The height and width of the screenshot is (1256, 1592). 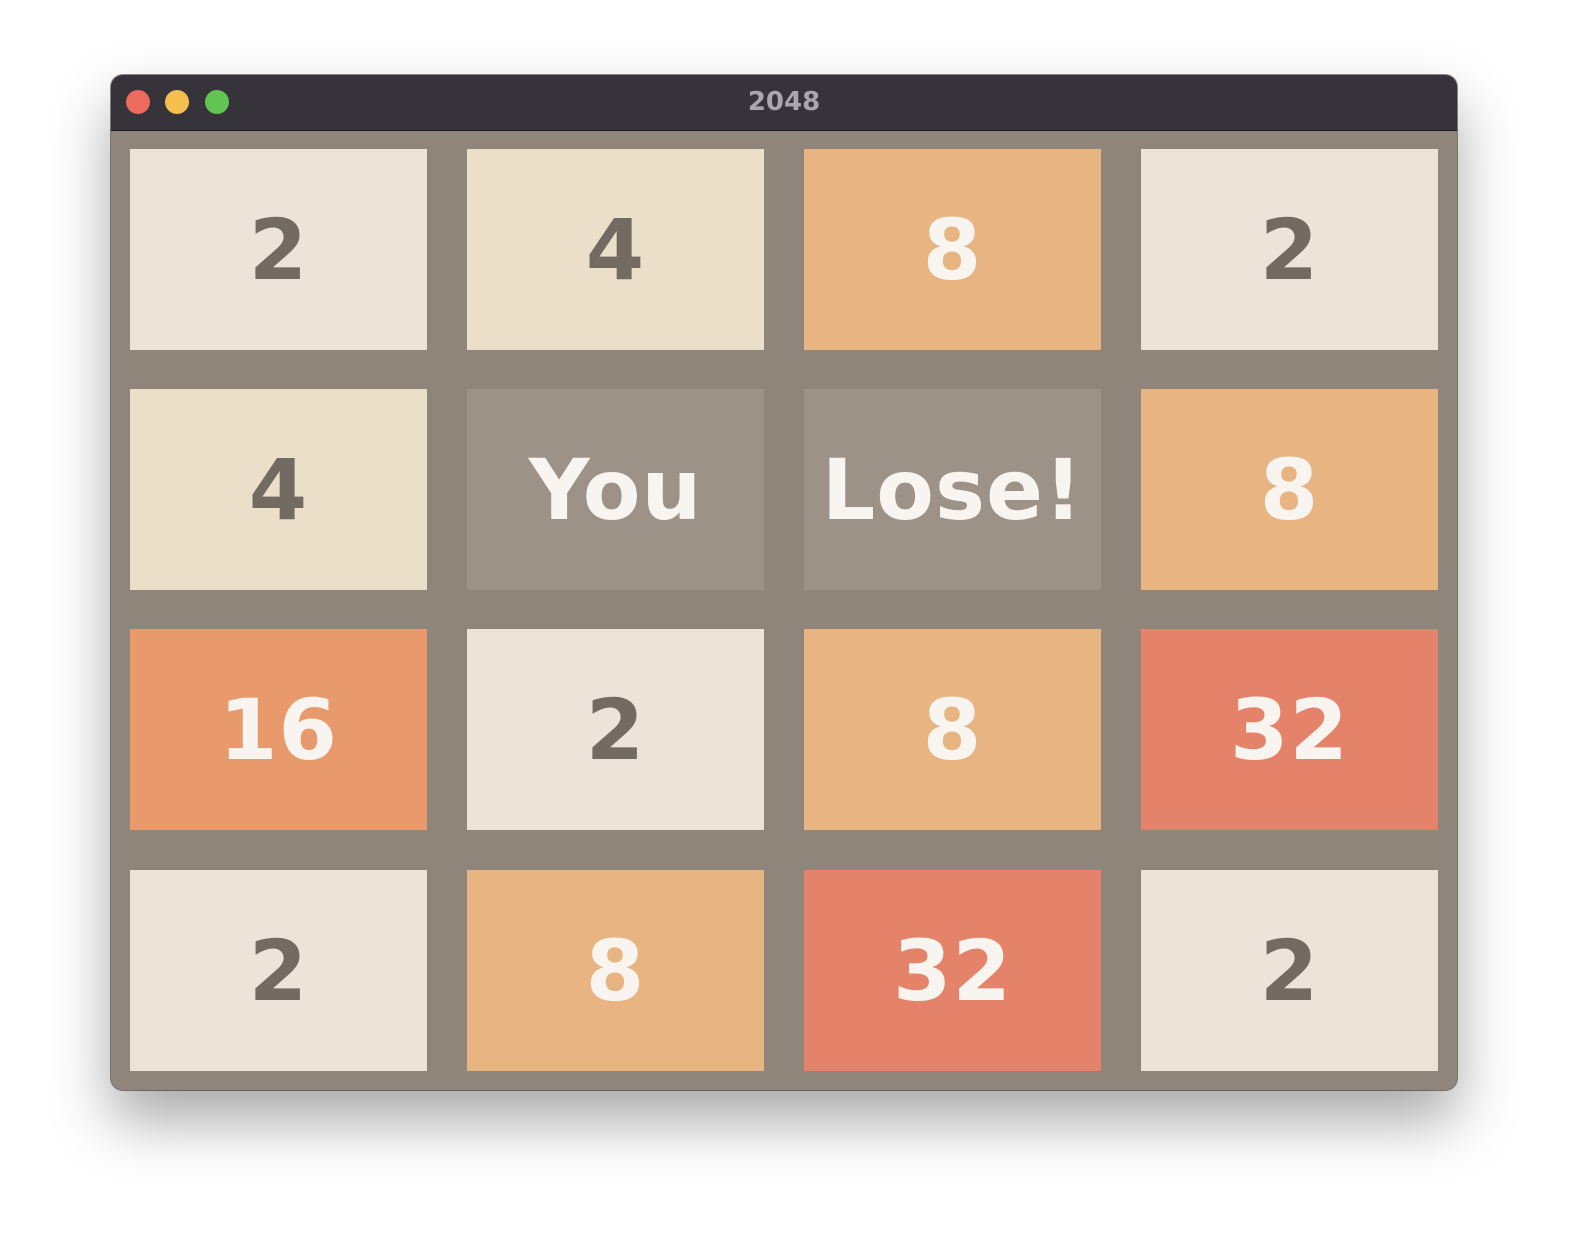 I want to click on tile-r3-c4: 32, so click(x=1289, y=729).